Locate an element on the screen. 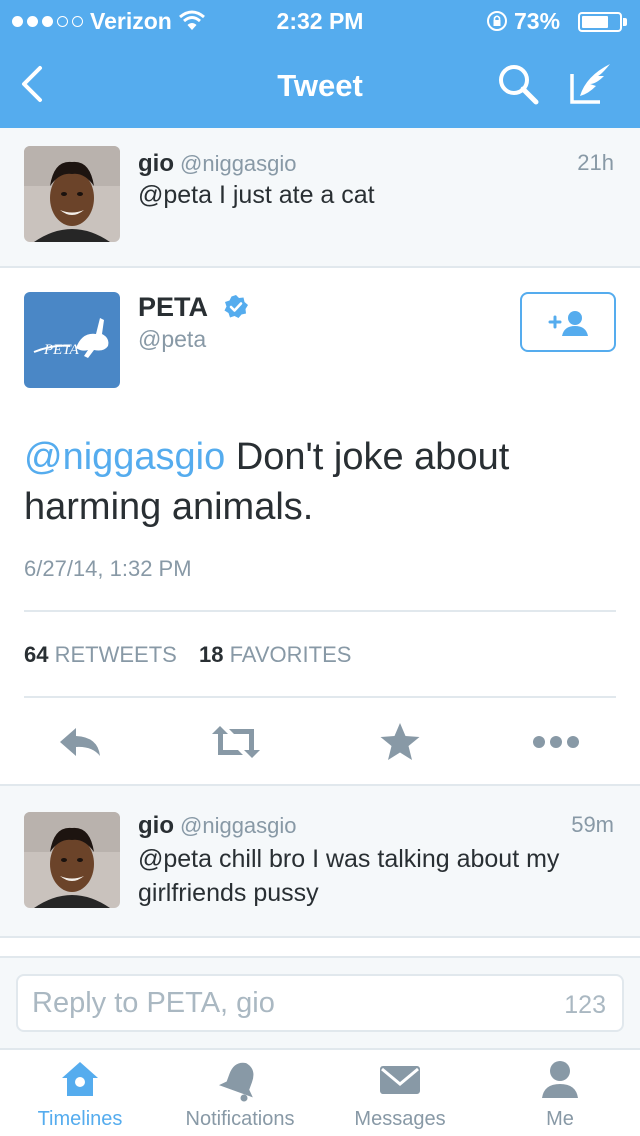 This screenshot has height=1136, width=640. mention-link: @niggasgio is located at coordinates (124, 457).